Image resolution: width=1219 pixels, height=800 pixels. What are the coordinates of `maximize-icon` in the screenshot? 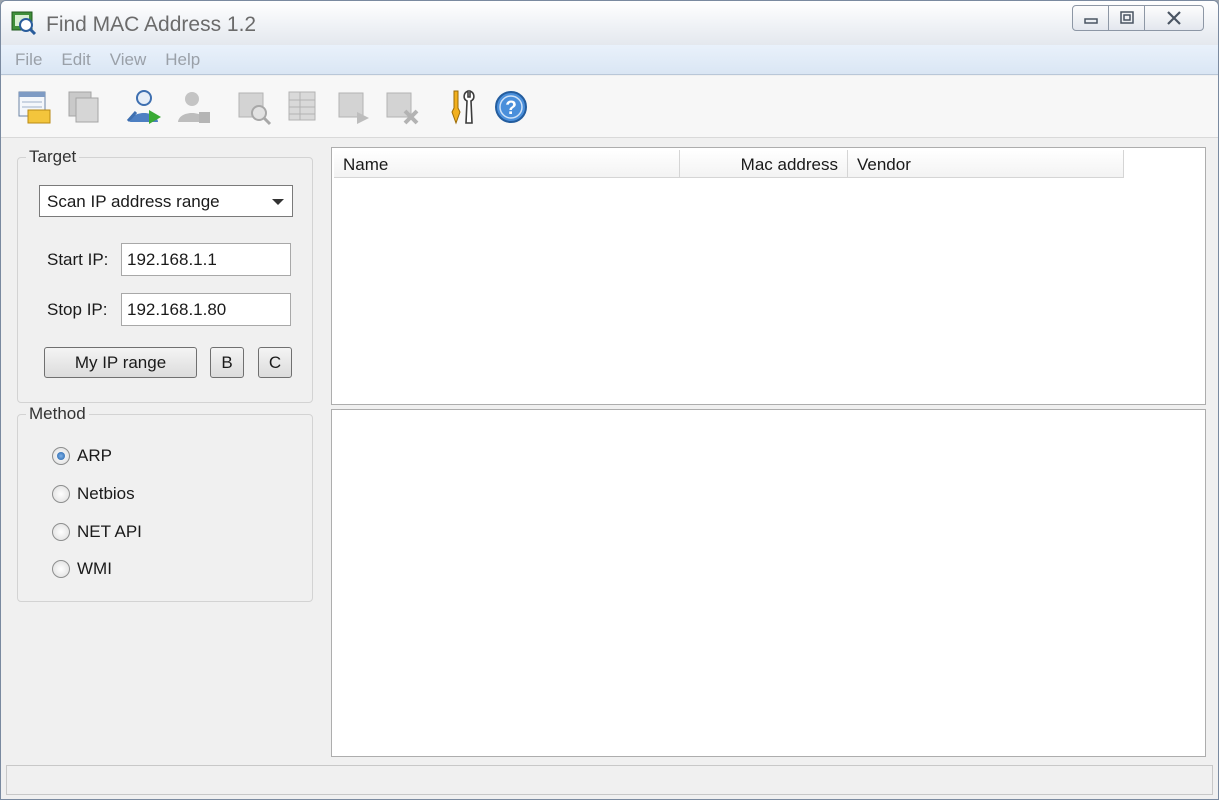 It's located at (1126, 17).